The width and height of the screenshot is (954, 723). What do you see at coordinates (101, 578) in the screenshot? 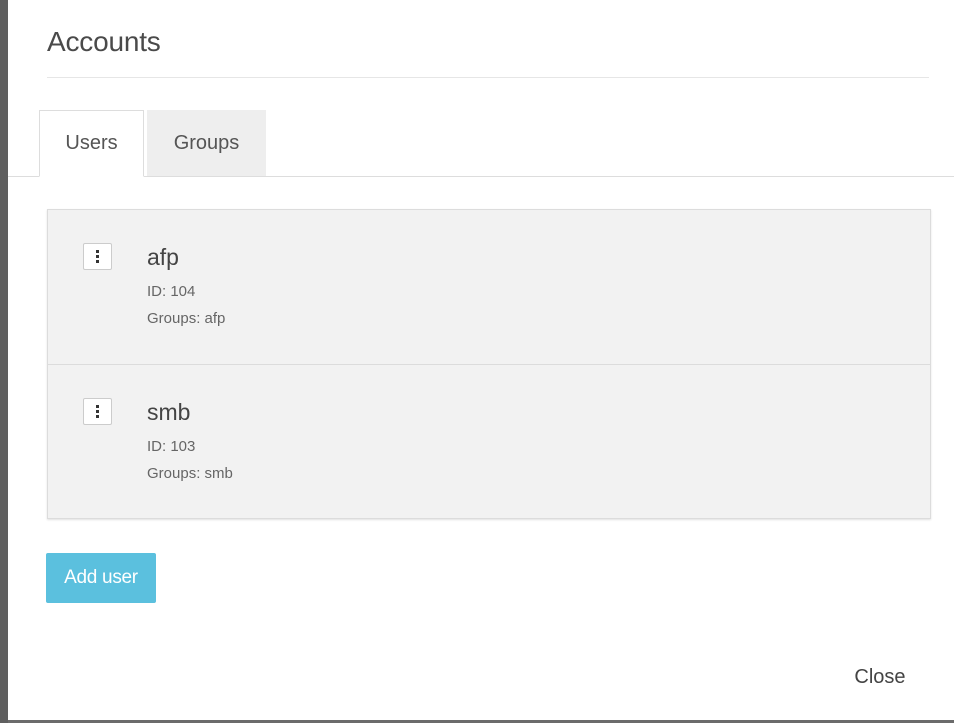
I see `add-user-button: Add user` at bounding box center [101, 578].